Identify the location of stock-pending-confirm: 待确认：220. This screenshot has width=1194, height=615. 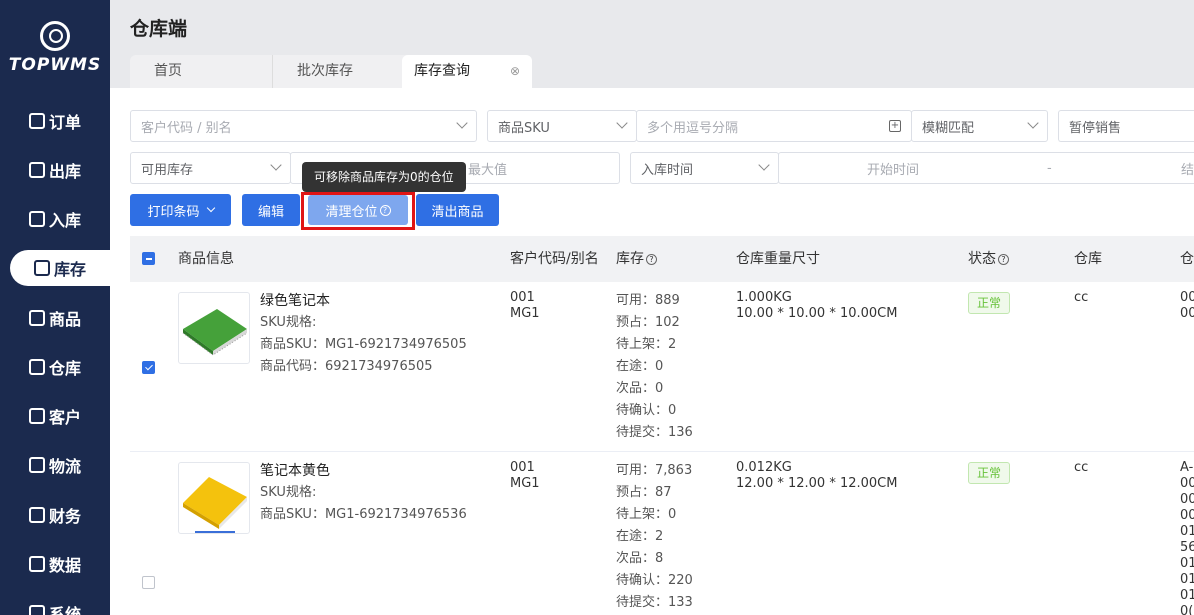
(654, 580).